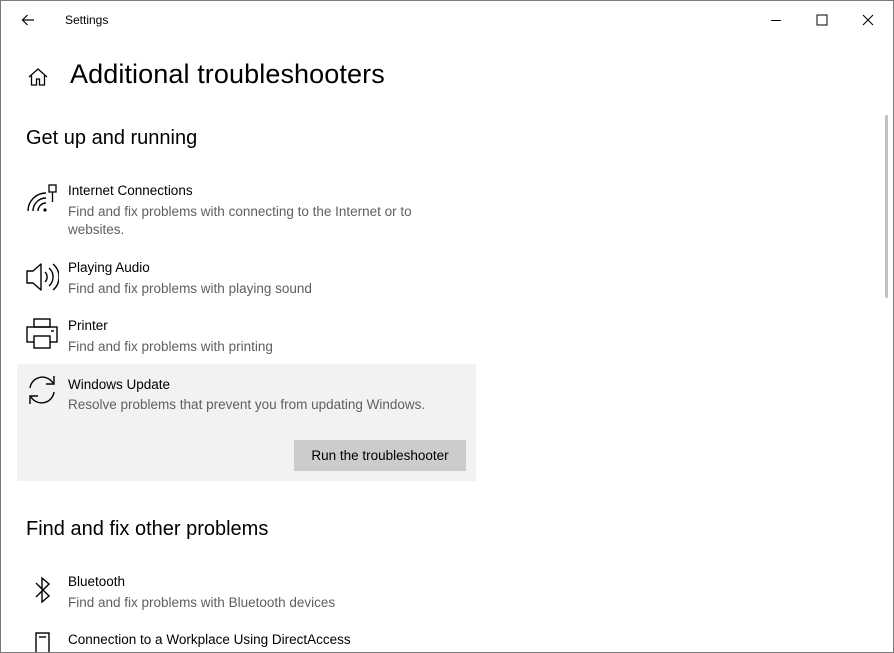  I want to click on close-button, so click(868, 20).